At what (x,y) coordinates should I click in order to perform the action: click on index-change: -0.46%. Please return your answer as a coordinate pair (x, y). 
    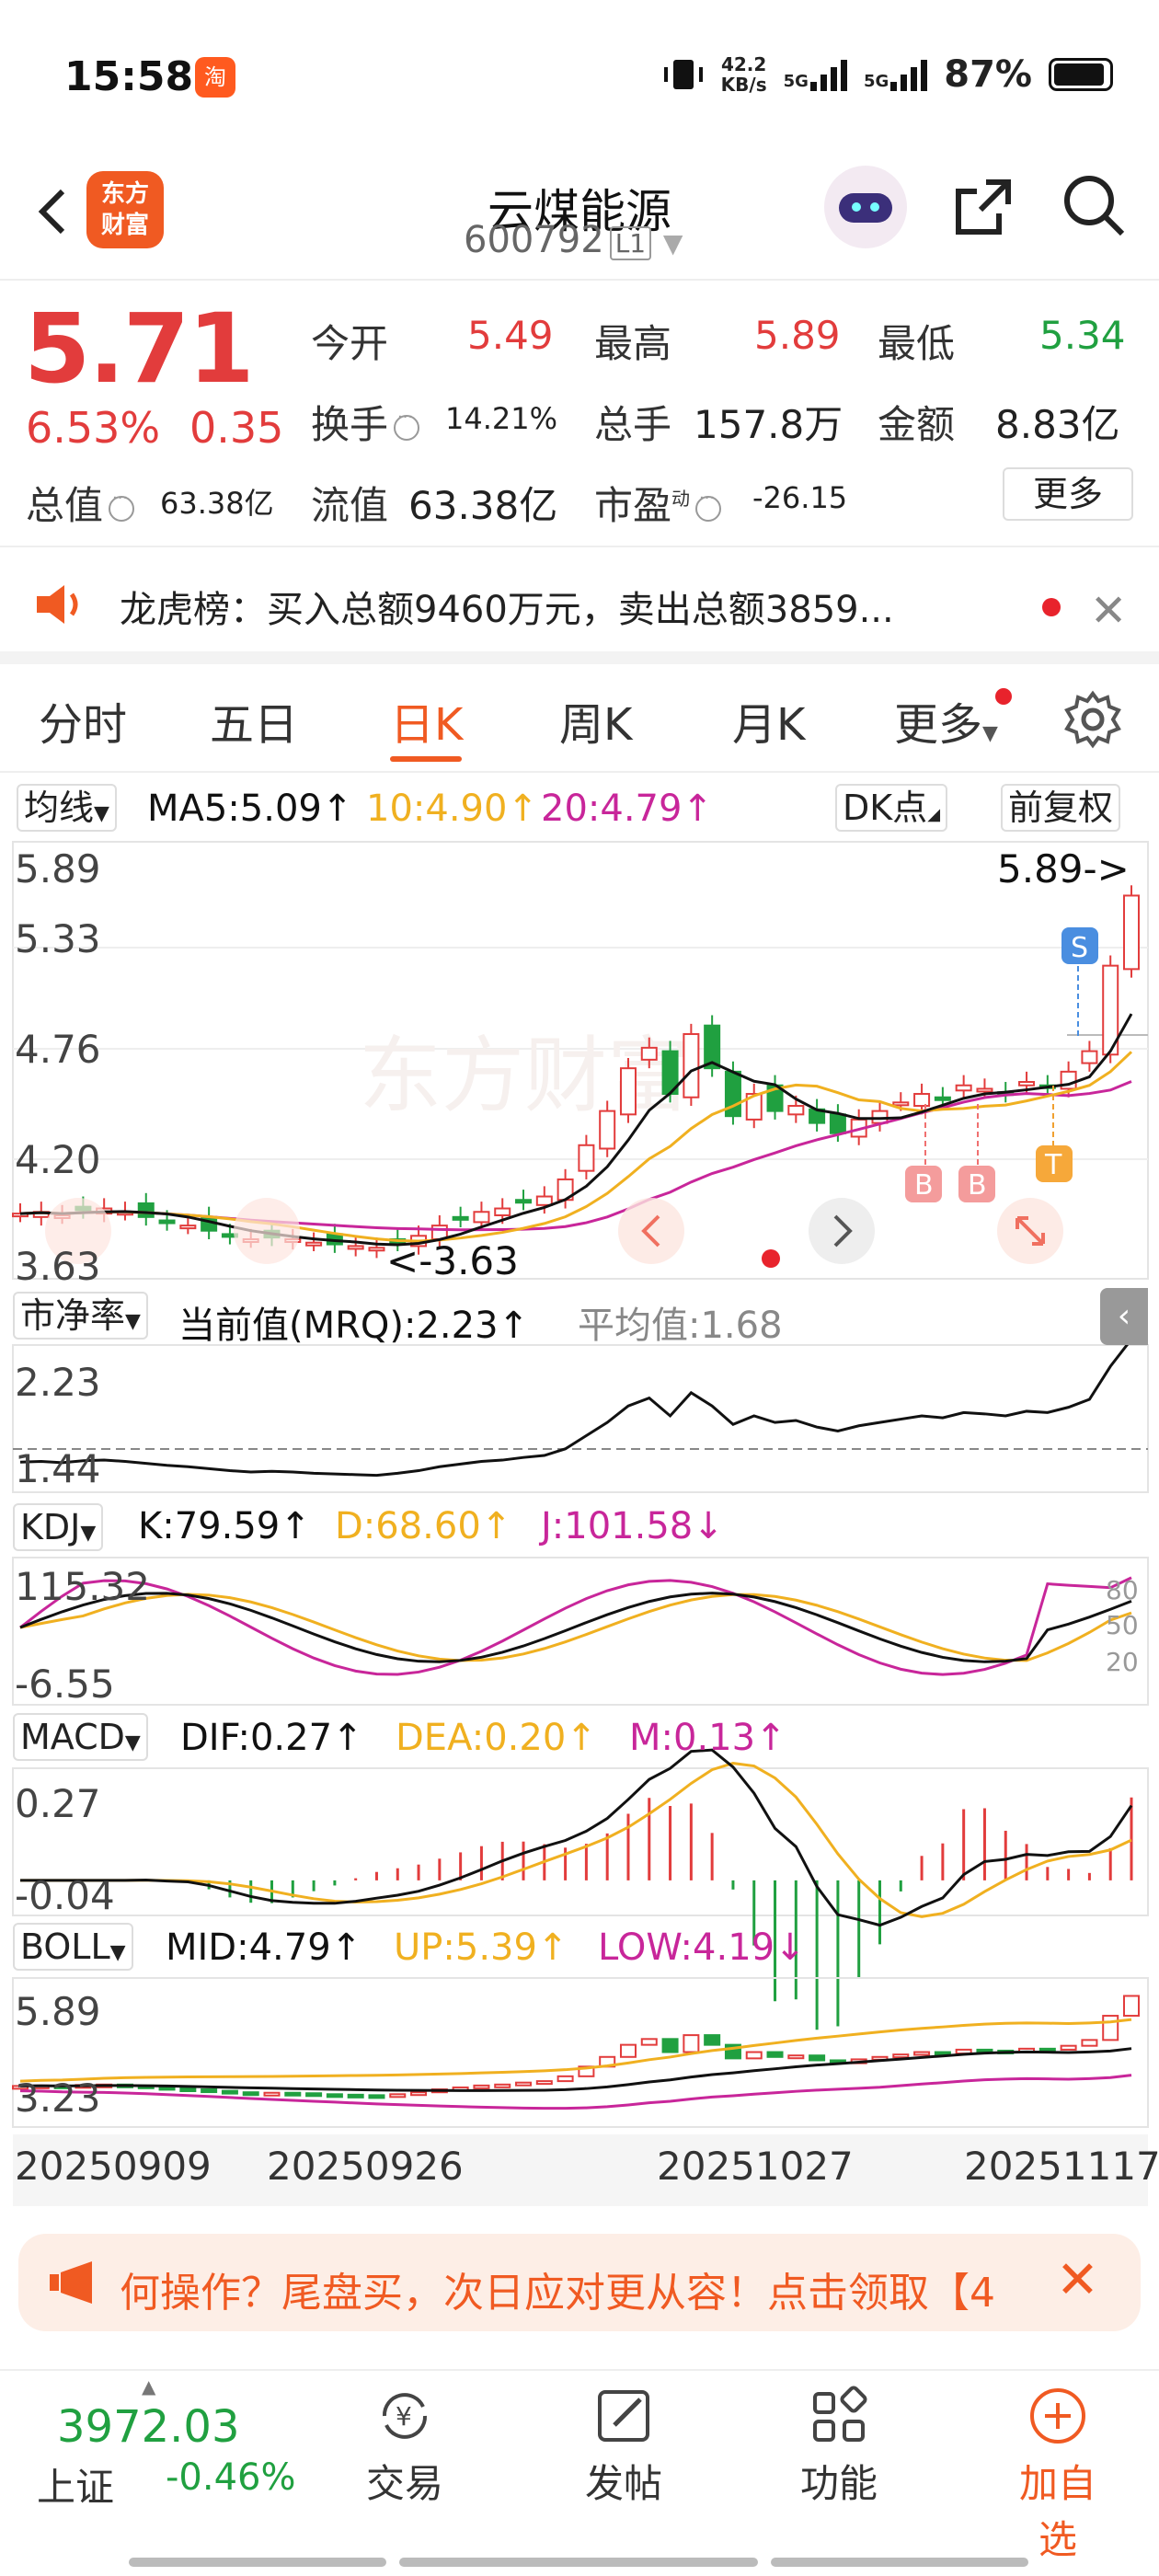
    Looking at the image, I should click on (231, 2477).